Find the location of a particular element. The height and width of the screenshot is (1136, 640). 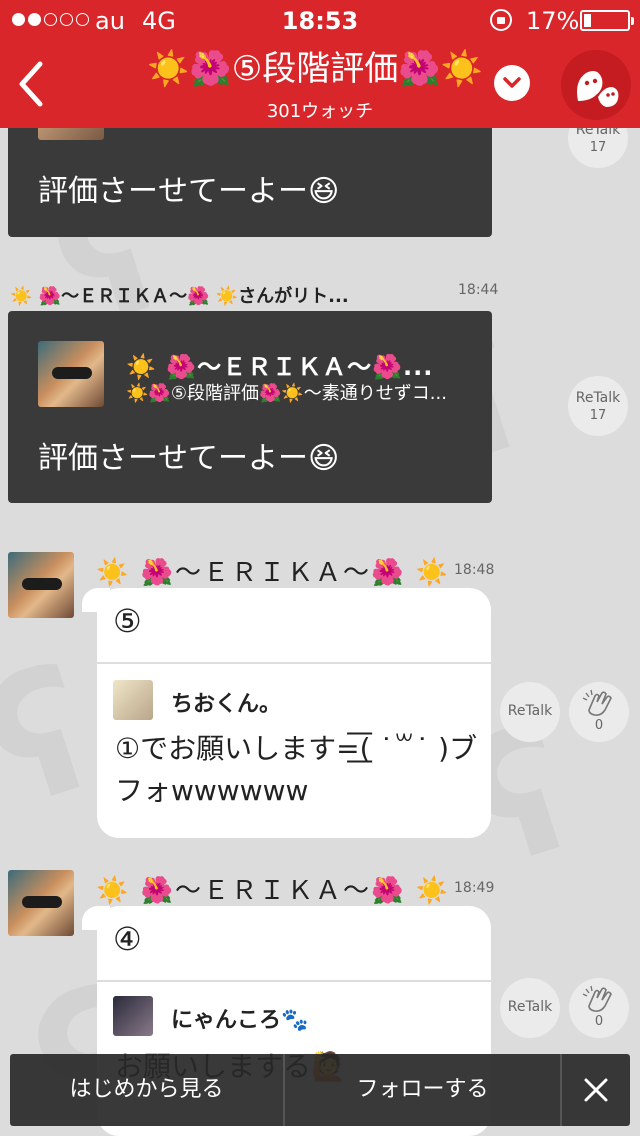

header: au 4G 18:53 17% ☀️🌺⑤段階評価🌺☀️ 301ウォッチ is located at coordinates (320, 64).